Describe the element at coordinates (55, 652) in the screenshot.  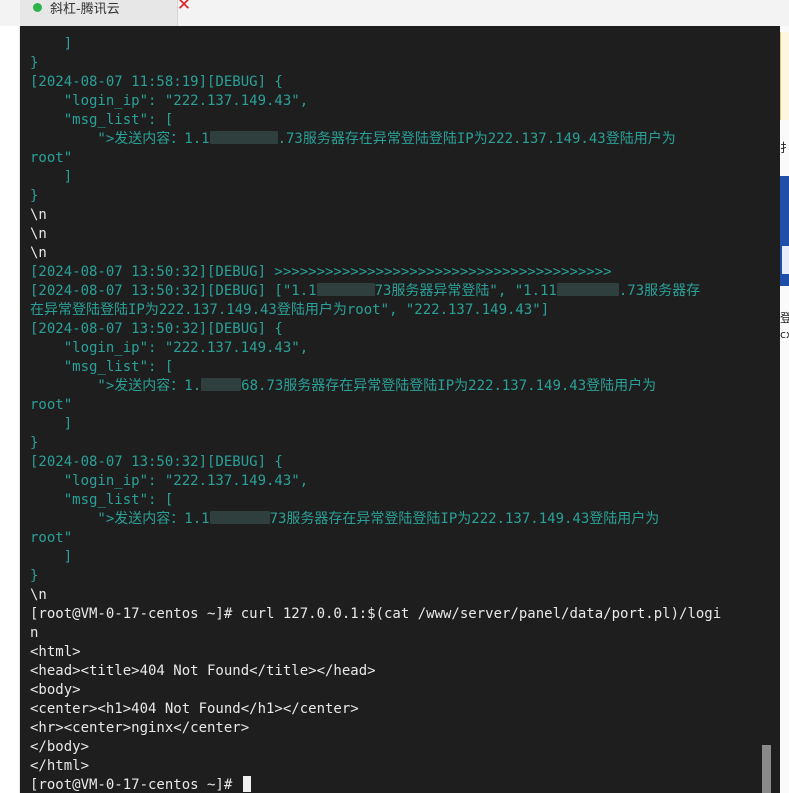
I see `terminal-line-text: <html>` at that location.